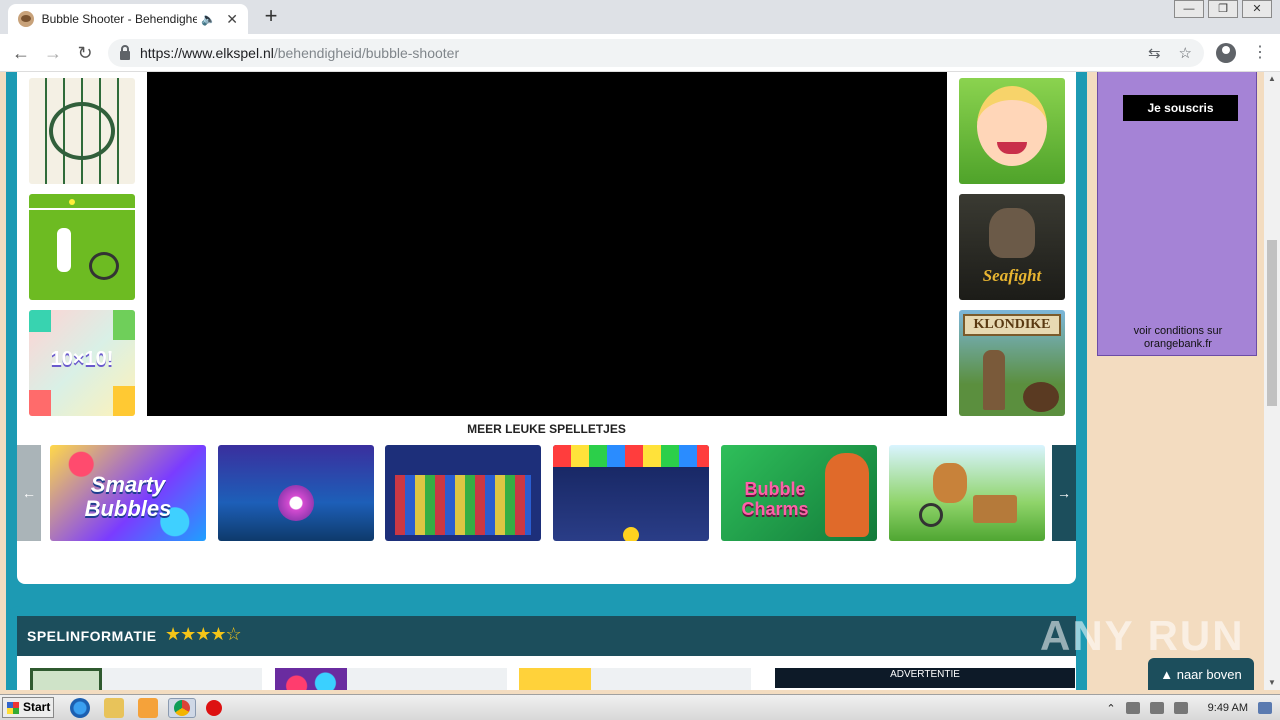 This screenshot has width=1280, height=720. Describe the element at coordinates (1142, 635) in the screenshot. I see `anyrun-watermark: ANY RUN` at that location.